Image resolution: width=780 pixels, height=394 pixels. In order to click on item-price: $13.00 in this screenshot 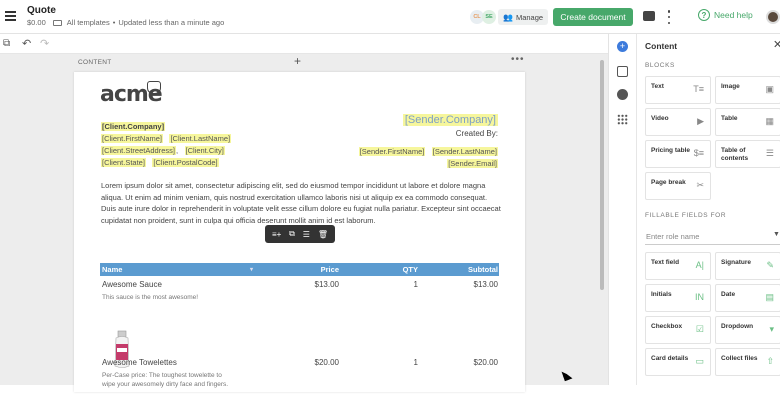, I will do `click(326, 284)`.